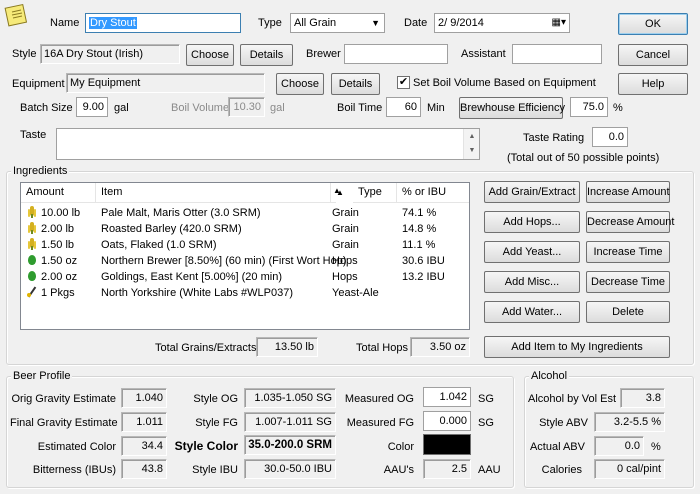 This screenshot has width=700, height=494. Describe the element at coordinates (59, 261) in the screenshot. I see `cell-amount-text: 1.50 oz` at that location.